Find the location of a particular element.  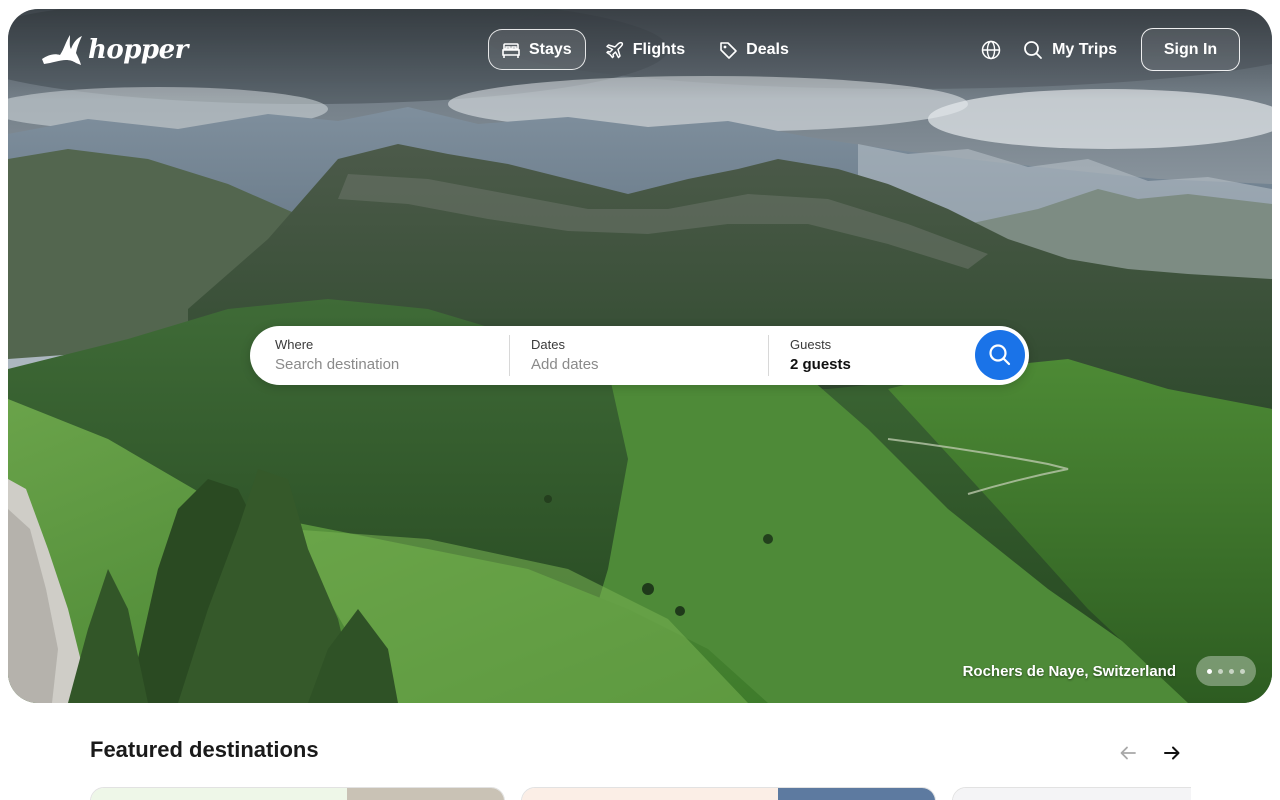

hopper-logo: hopper is located at coordinates (114, 50).